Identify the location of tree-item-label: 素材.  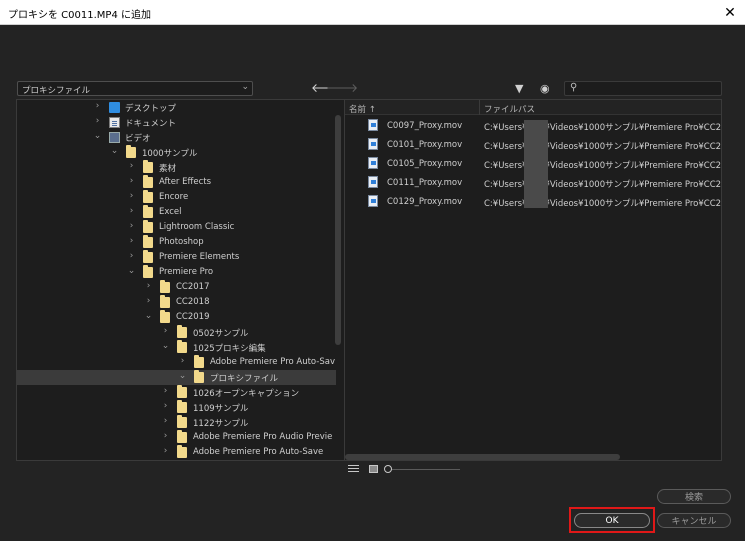
(168, 169).